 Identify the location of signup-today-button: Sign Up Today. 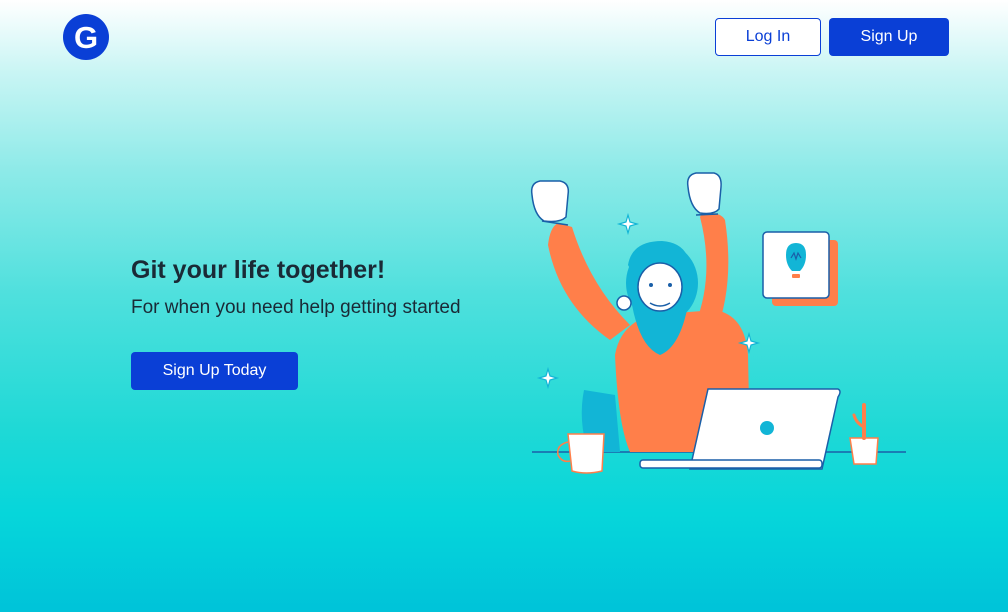
(214, 371).